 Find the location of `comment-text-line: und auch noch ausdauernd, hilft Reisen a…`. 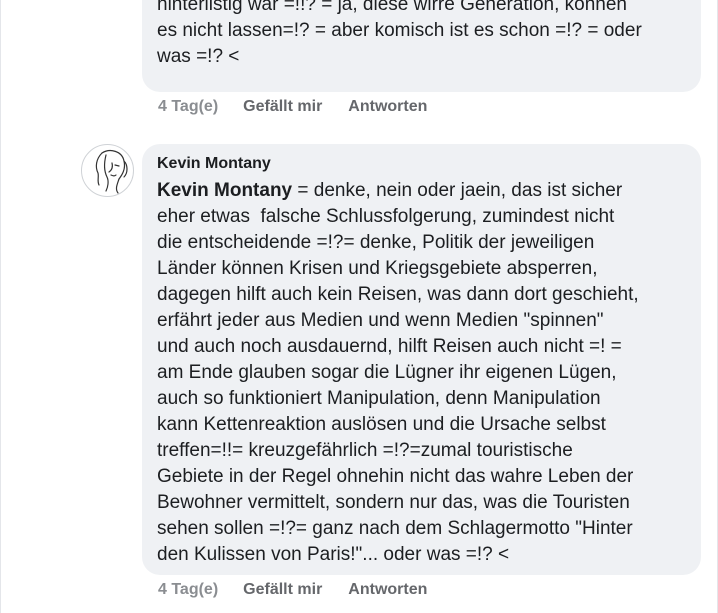

comment-text-line: und auch noch ausdauernd, hilft Reisen a… is located at coordinates (389, 346).